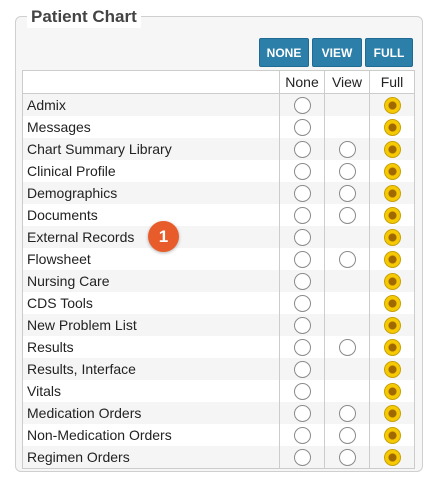 The width and height of the screenshot is (437, 477). Describe the element at coordinates (219, 127) in the screenshot. I see `table-row: Messages` at that location.